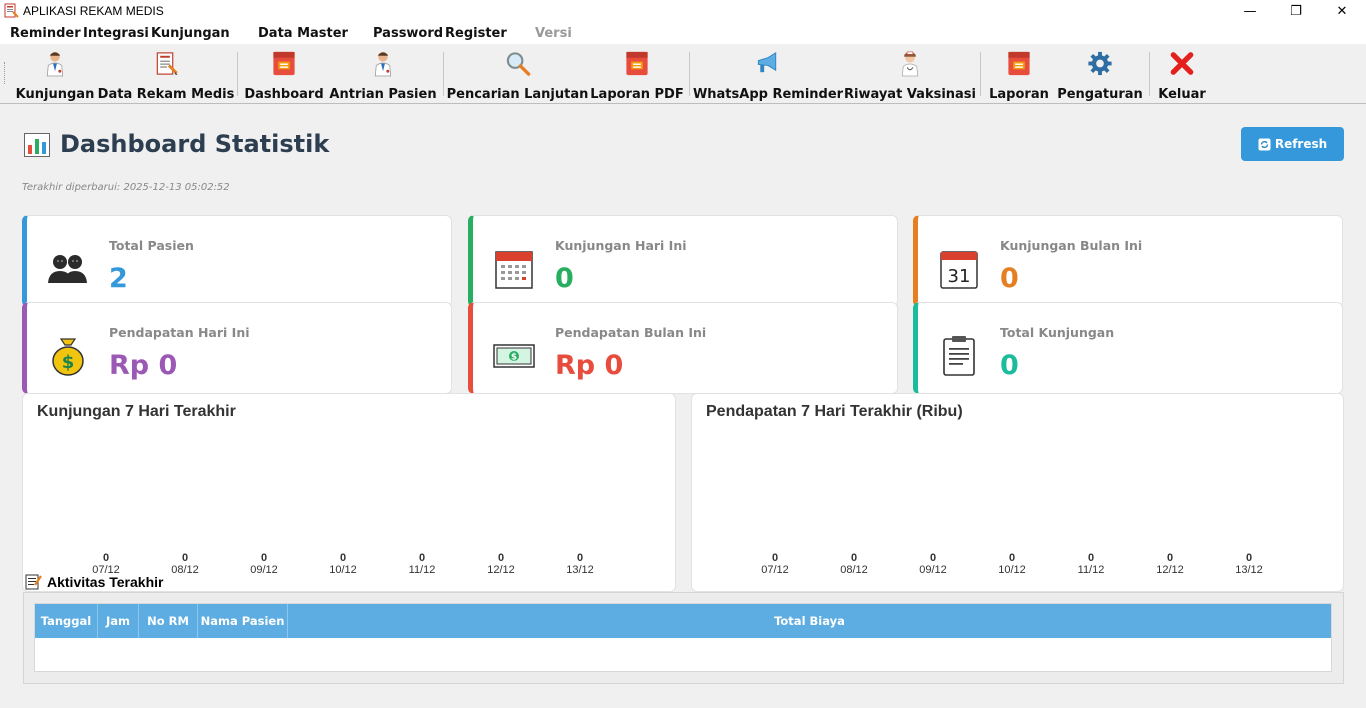 The height and width of the screenshot is (708, 1366). Describe the element at coordinates (237, 348) in the screenshot. I see `stat-card-pendapatan-hari-ini: $ Pendapatan Hari Ini Rp 0` at that location.